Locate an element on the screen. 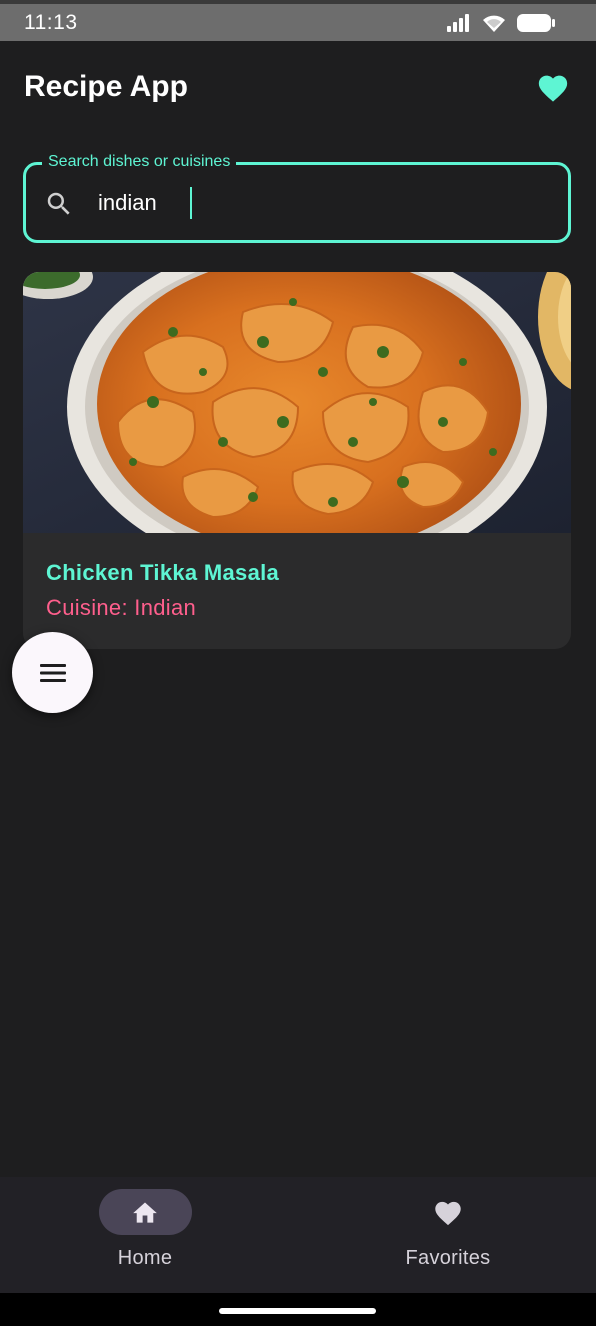 This screenshot has width=596, height=1326. home-icon is located at coordinates (145, 1212).